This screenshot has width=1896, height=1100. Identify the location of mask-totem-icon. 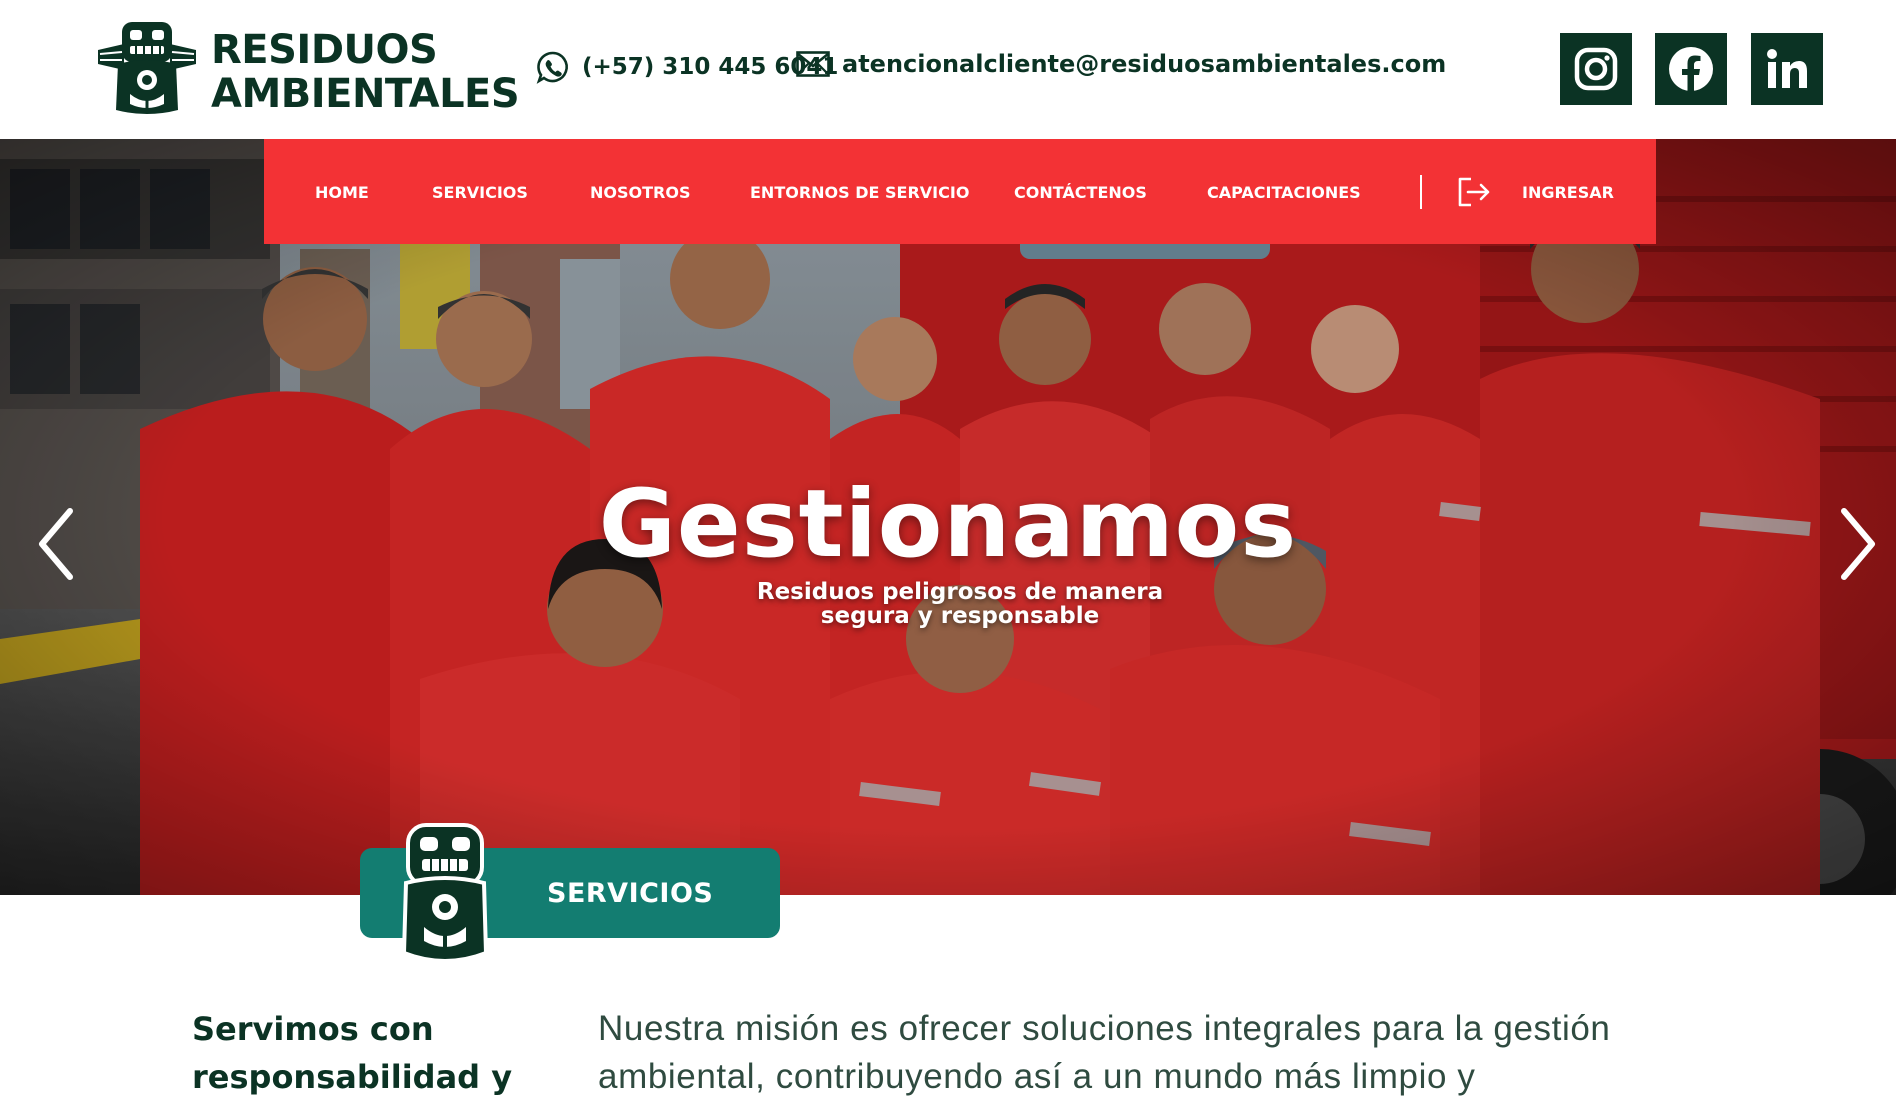
(445, 893).